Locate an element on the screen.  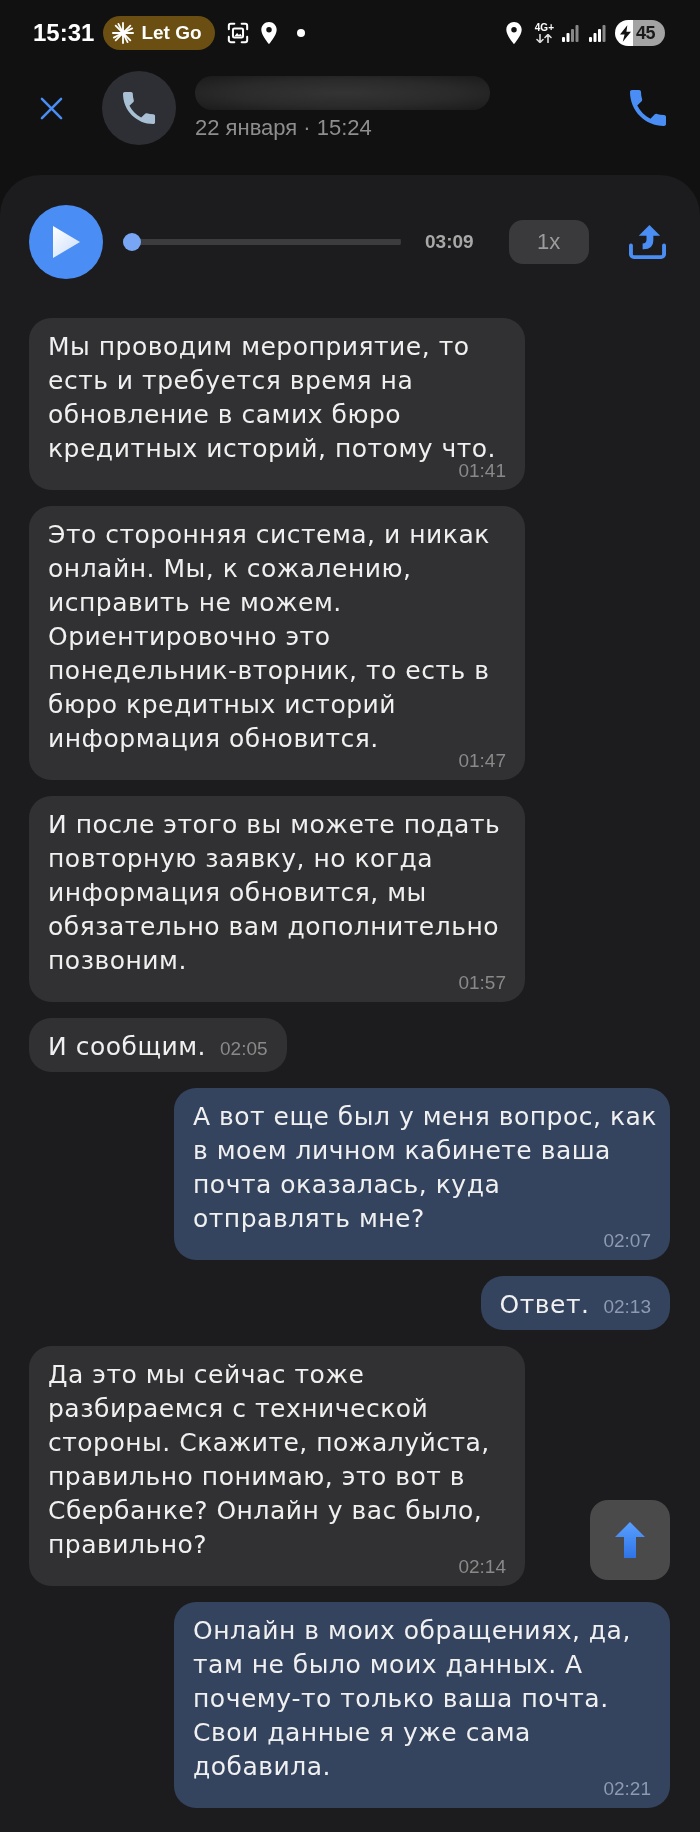
message-time: 02:13 is located at coordinates (627, 1307).